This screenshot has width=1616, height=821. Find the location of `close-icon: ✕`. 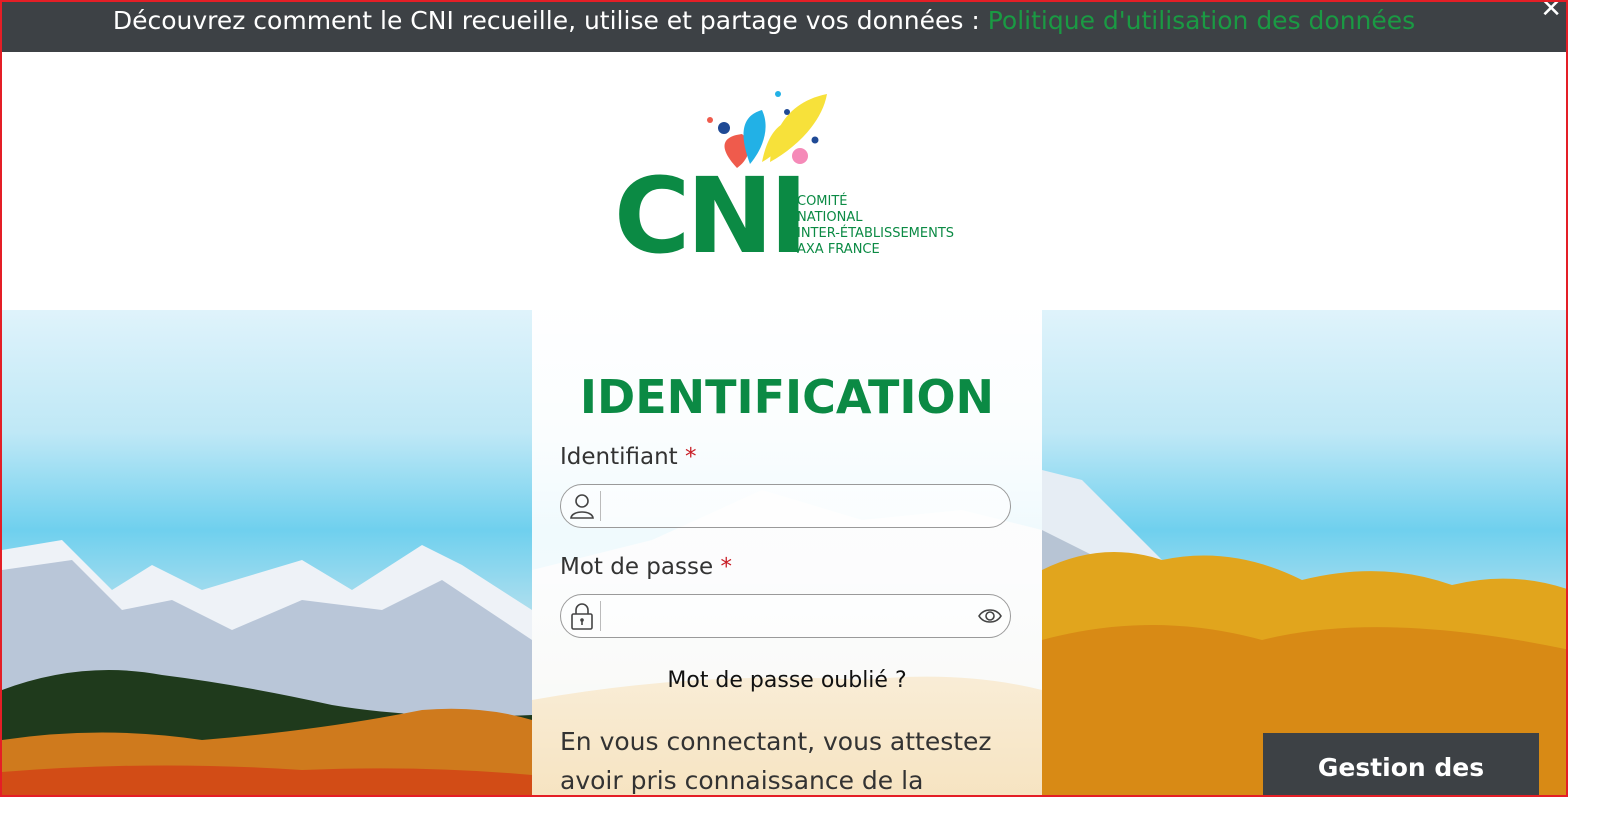

close-icon: ✕ is located at coordinates (1551, 12).